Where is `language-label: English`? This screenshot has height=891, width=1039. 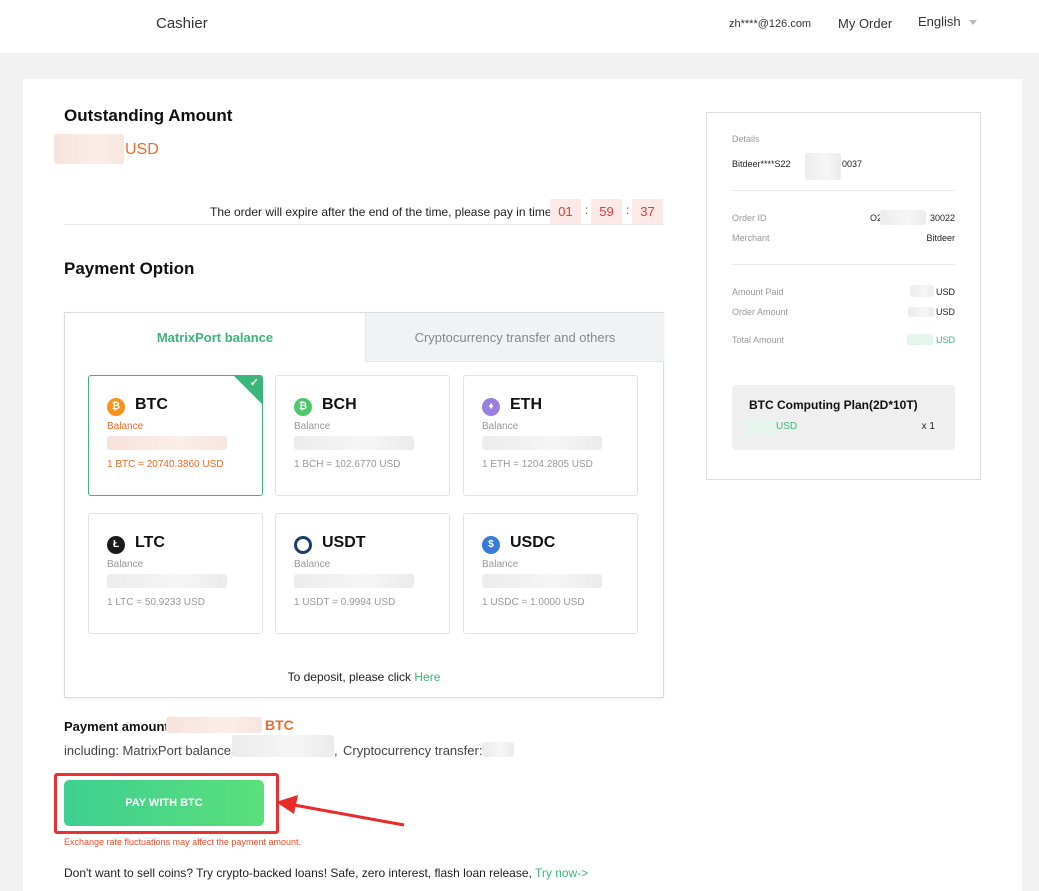 language-label: English is located at coordinates (939, 21).